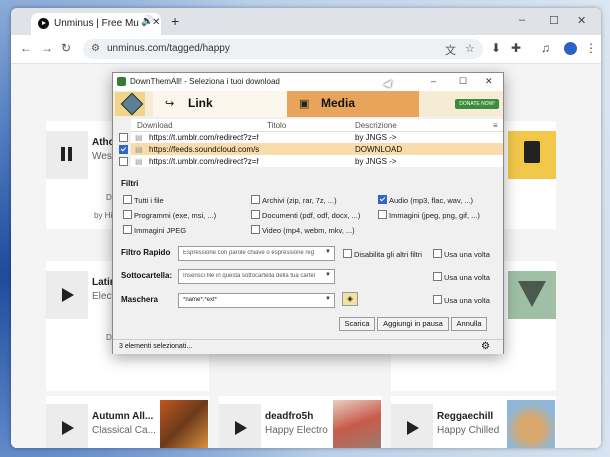 The height and width of the screenshot is (457, 610). What do you see at coordinates (66, 48) in the screenshot?
I see `reload-icon: ↻` at bounding box center [66, 48].